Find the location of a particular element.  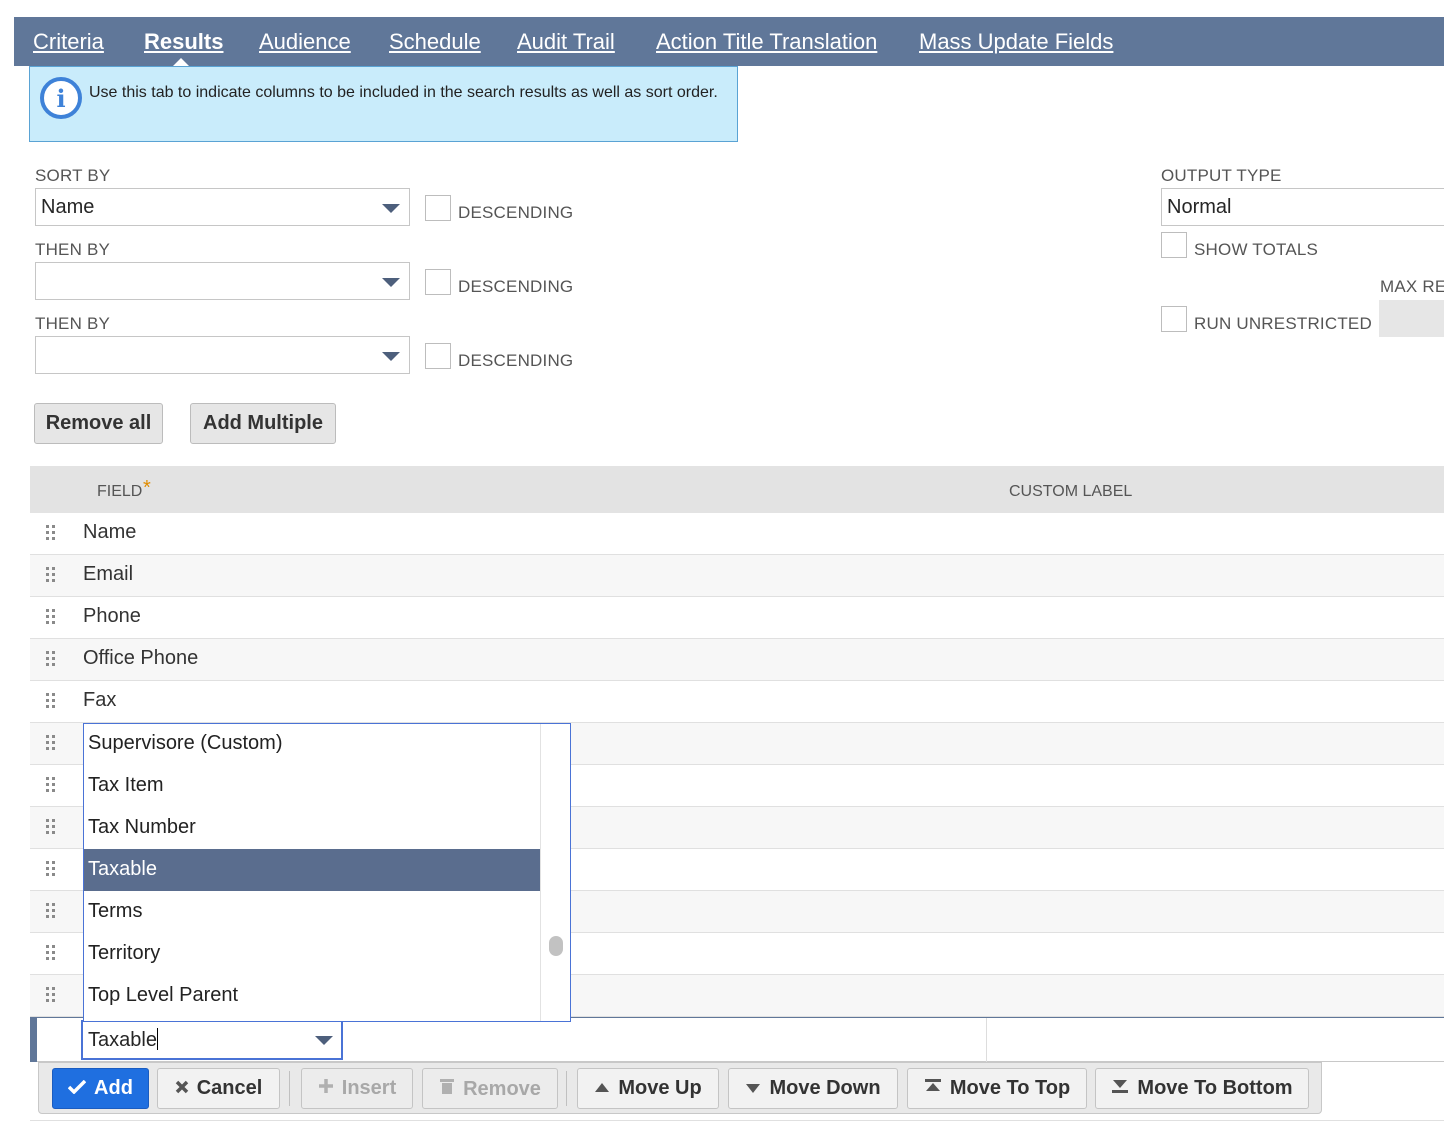

show-totals-checkbox is located at coordinates (1174, 245).